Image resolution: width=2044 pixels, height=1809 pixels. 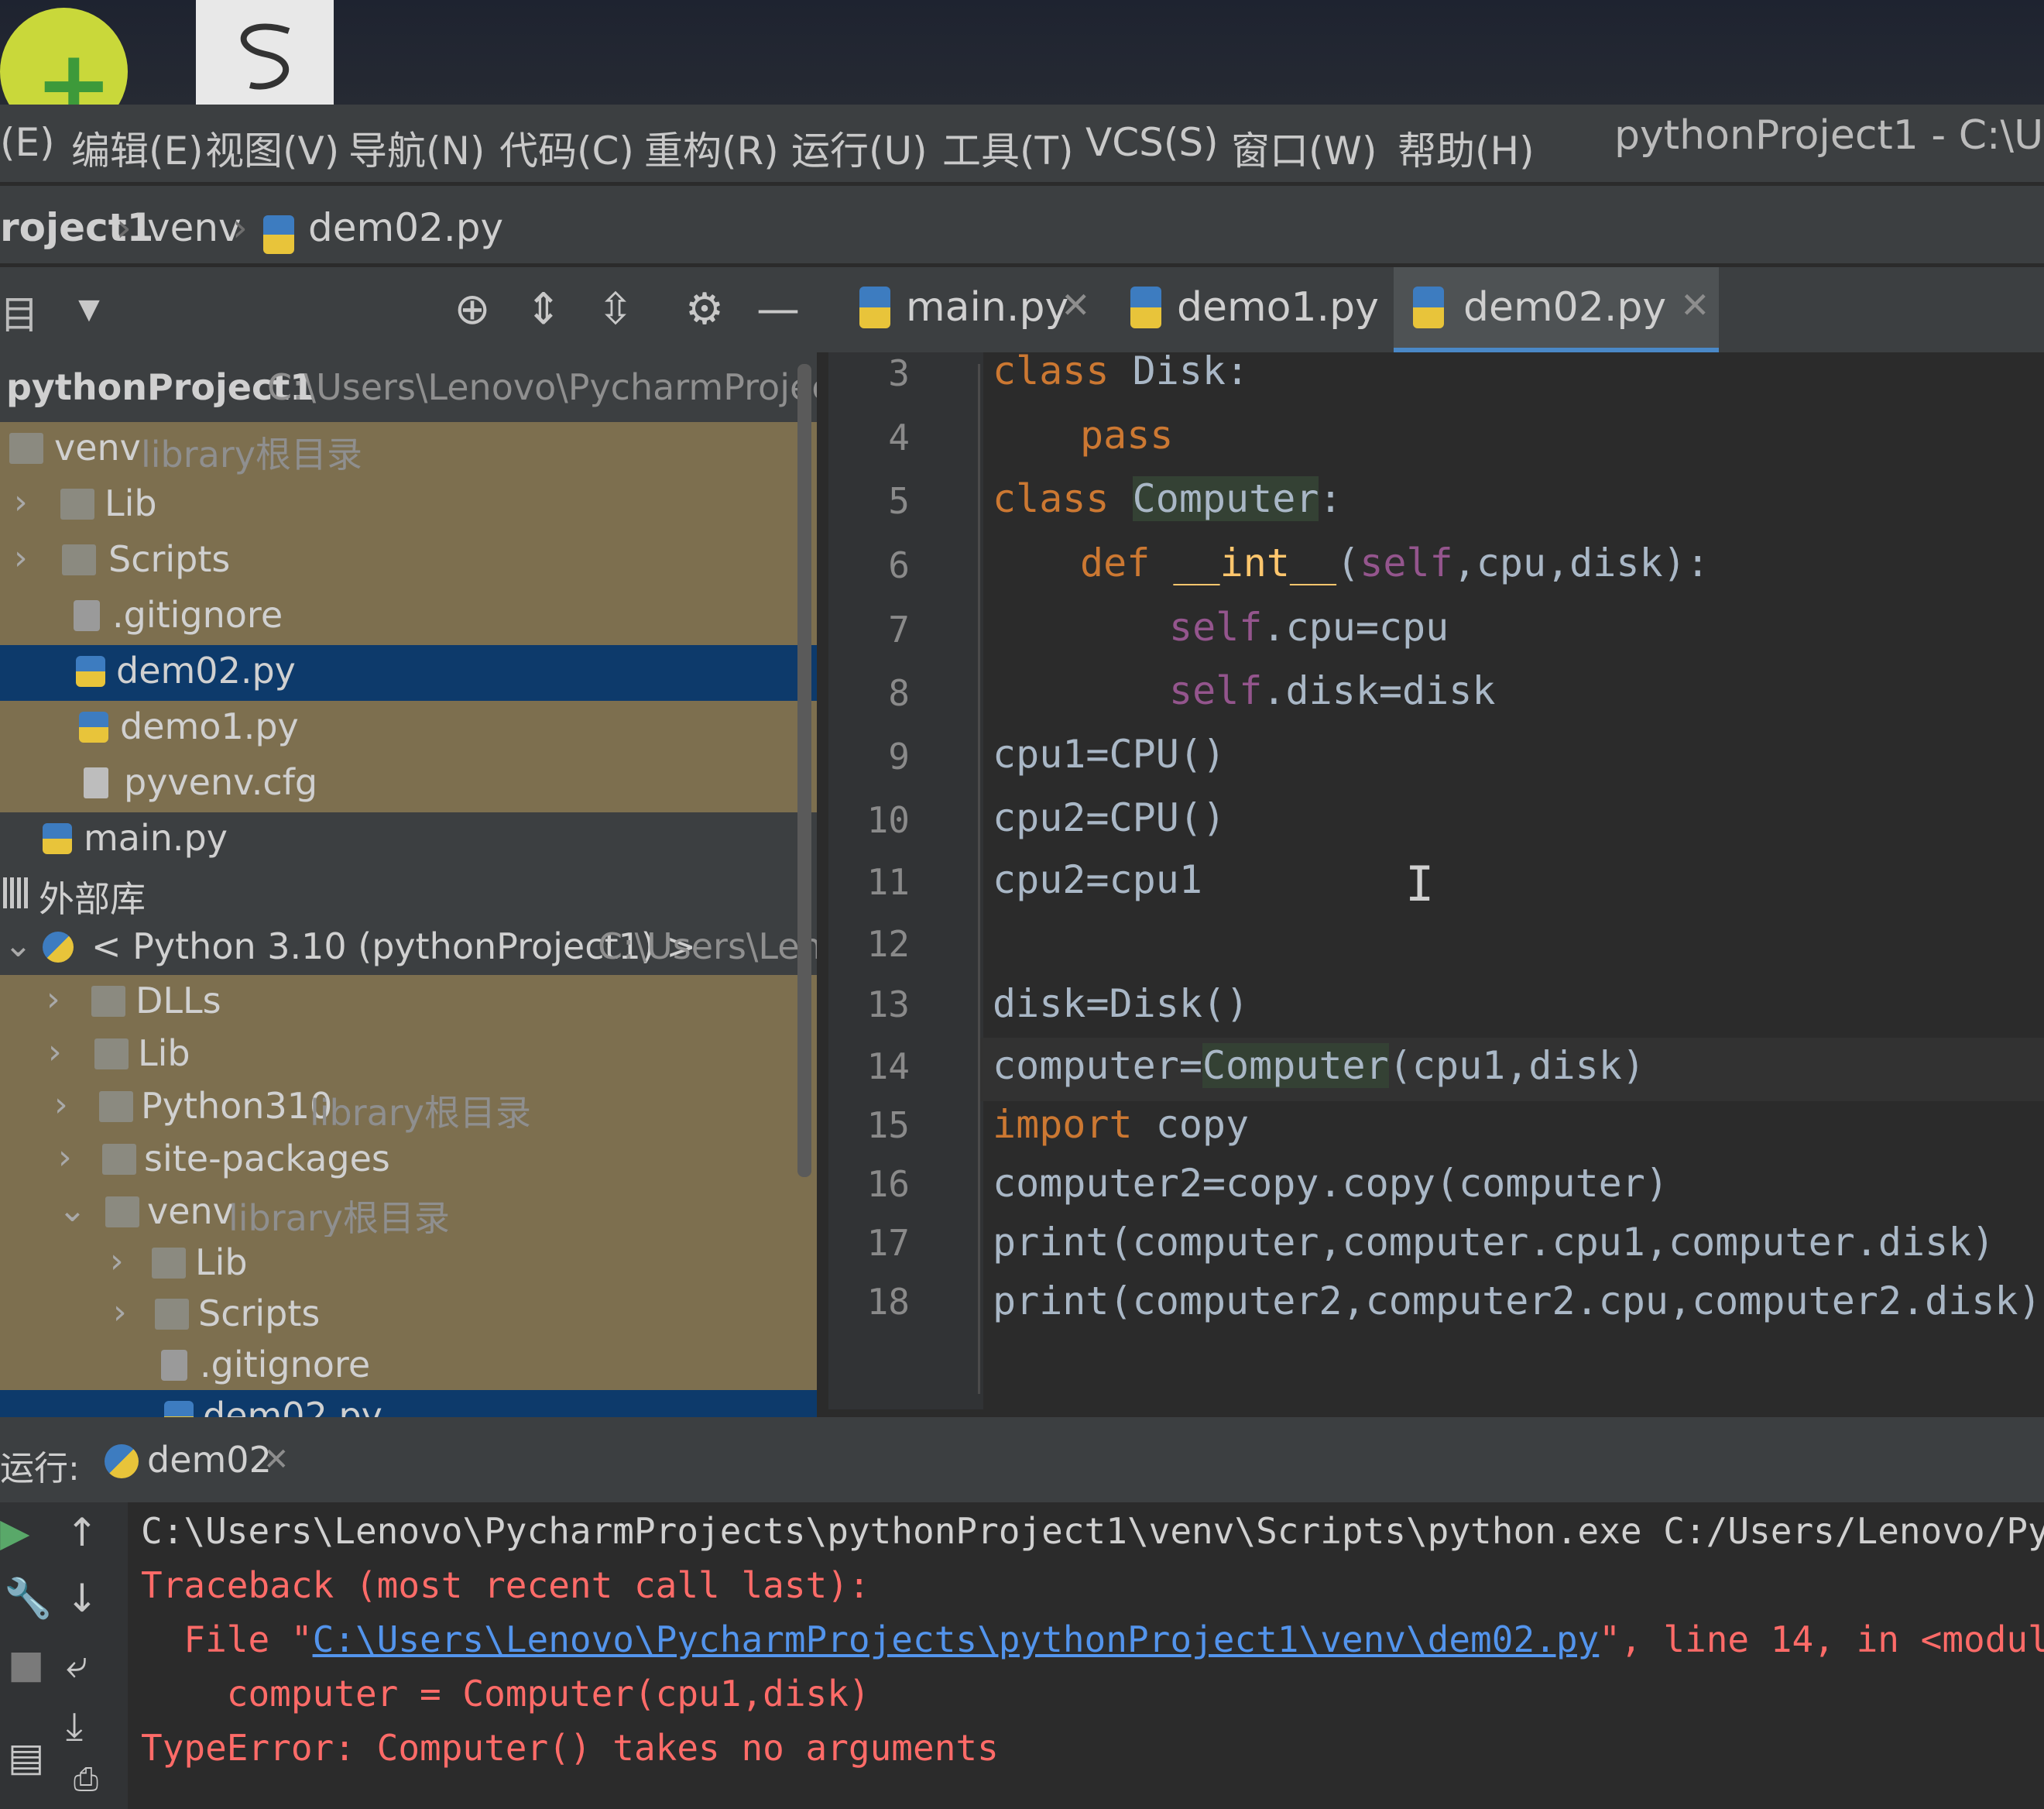 What do you see at coordinates (472, 310) in the screenshot?
I see `locate-file-icon: ⊕` at bounding box center [472, 310].